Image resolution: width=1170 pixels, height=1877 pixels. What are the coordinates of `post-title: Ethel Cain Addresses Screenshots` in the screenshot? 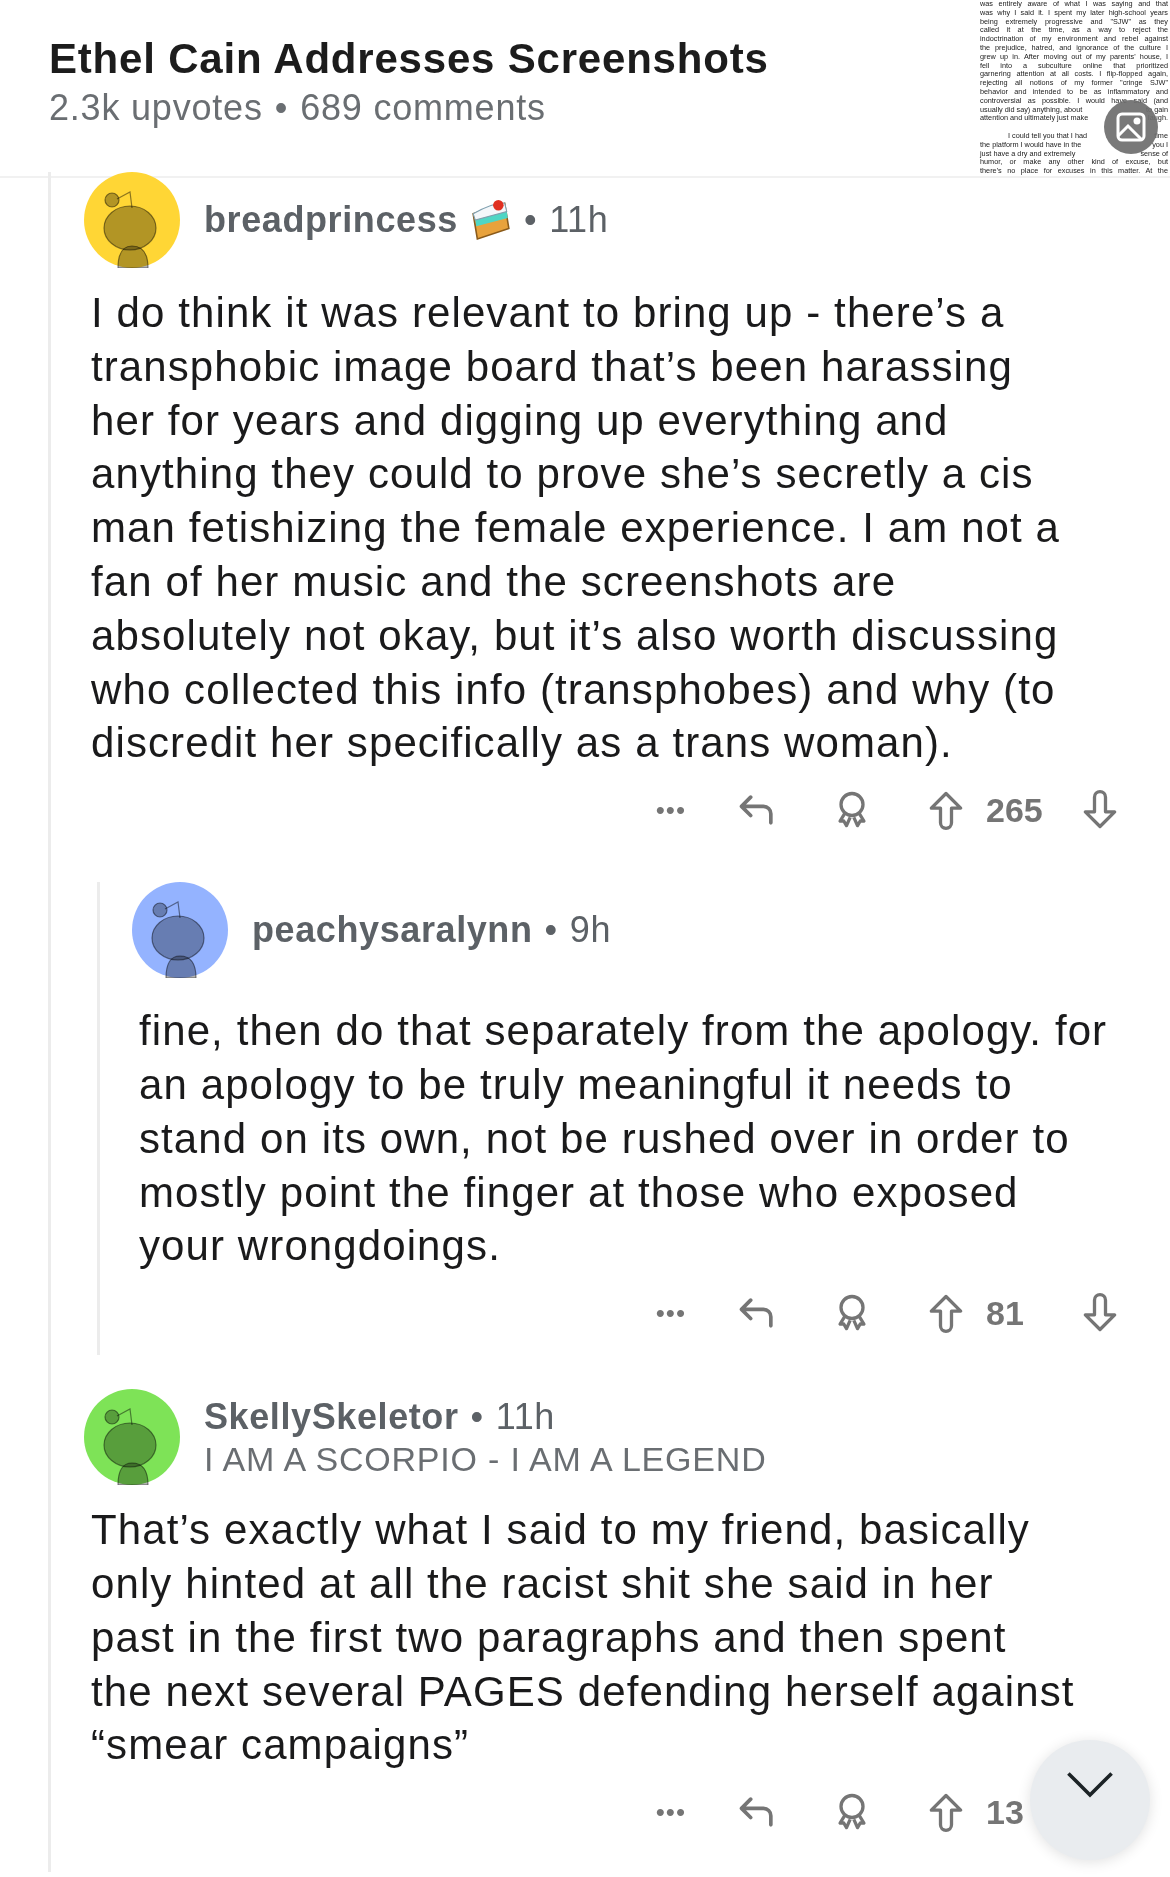 It's located at (409, 59).